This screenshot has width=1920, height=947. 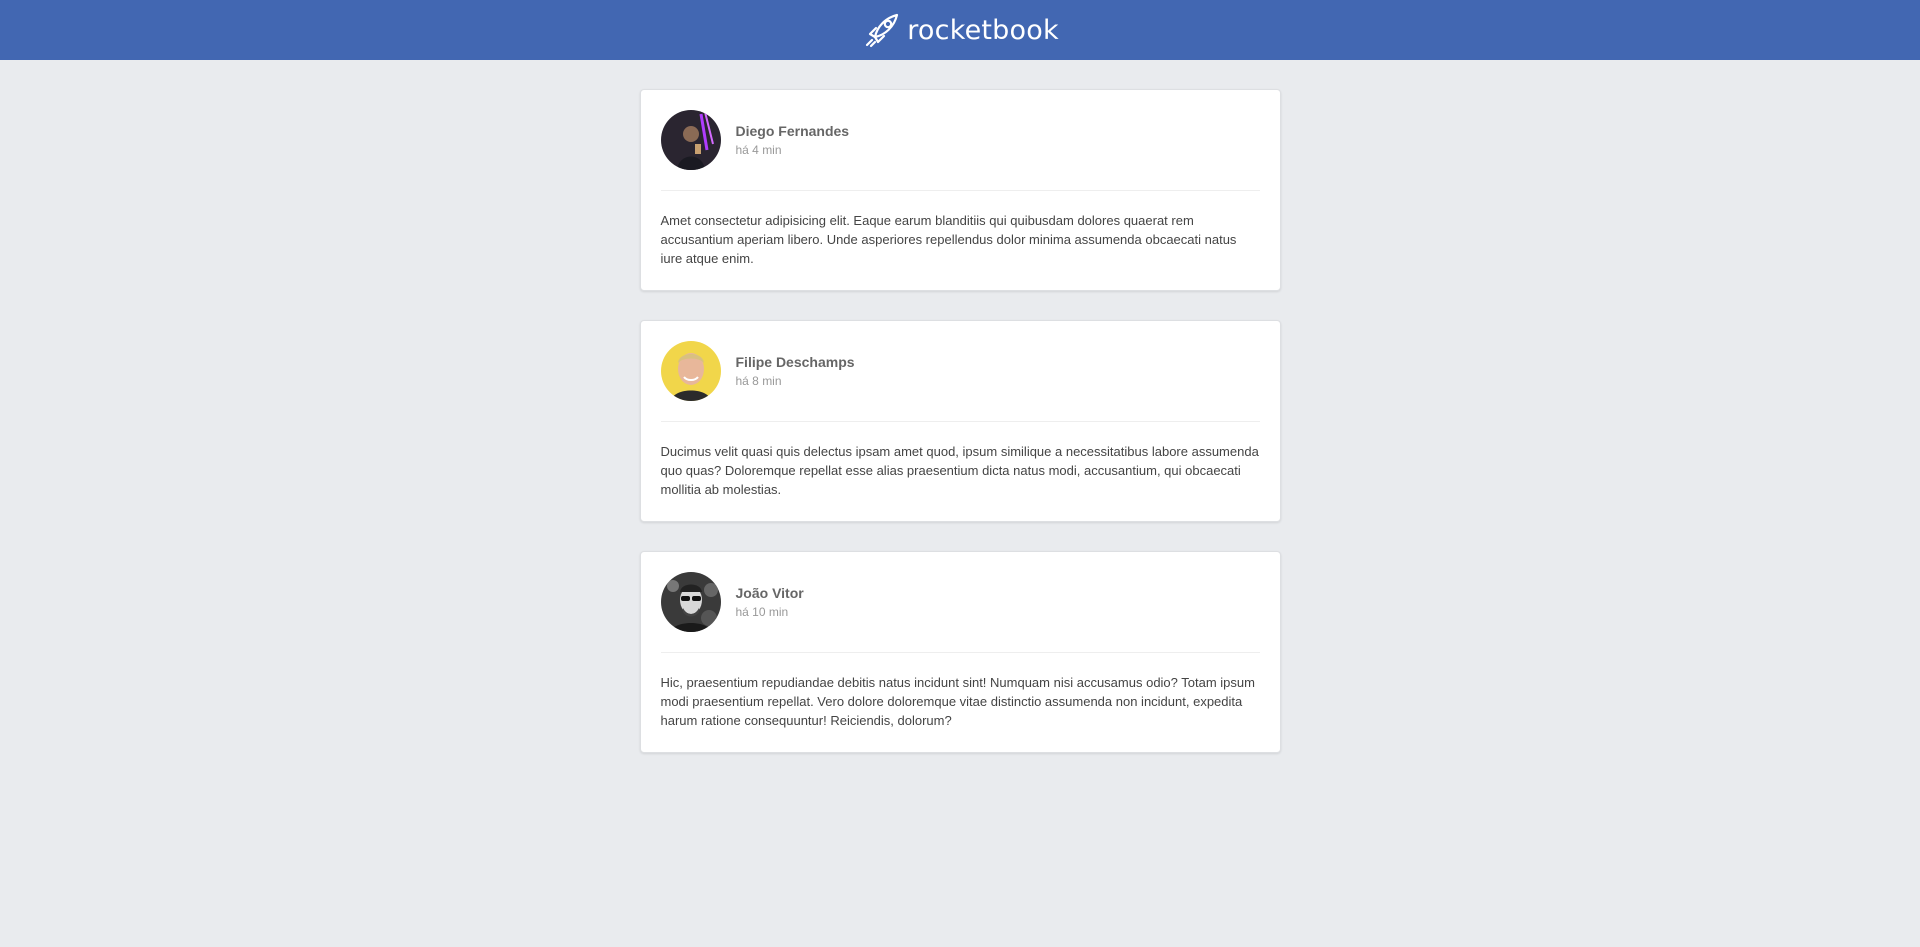 I want to click on post-author: Diego Fernandes há 4 min, so click(x=793, y=140).